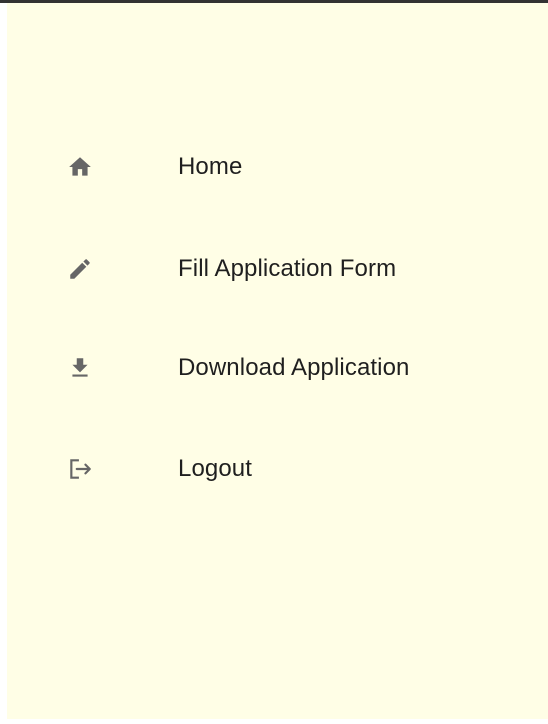  I want to click on sidebar-item-label: Fill Application Form, so click(287, 268).